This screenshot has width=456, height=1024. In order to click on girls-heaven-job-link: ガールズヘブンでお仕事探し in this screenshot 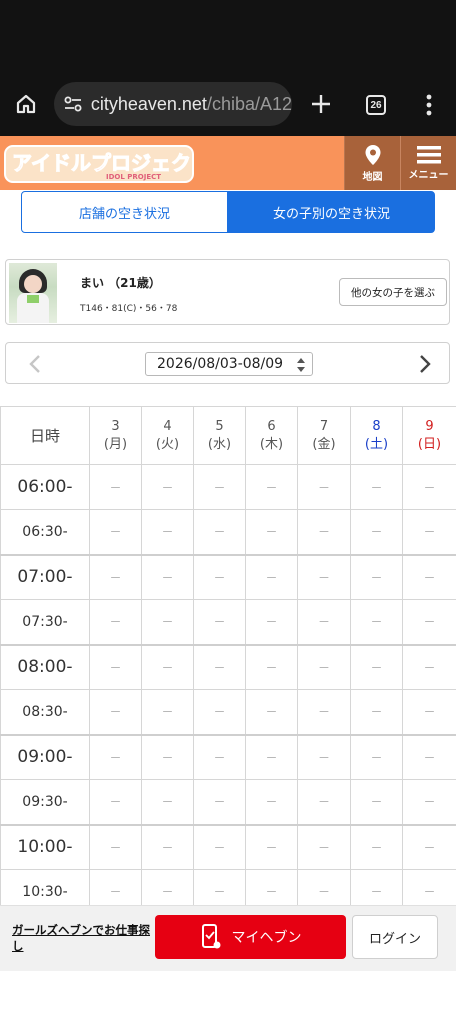, I will do `click(82, 938)`.